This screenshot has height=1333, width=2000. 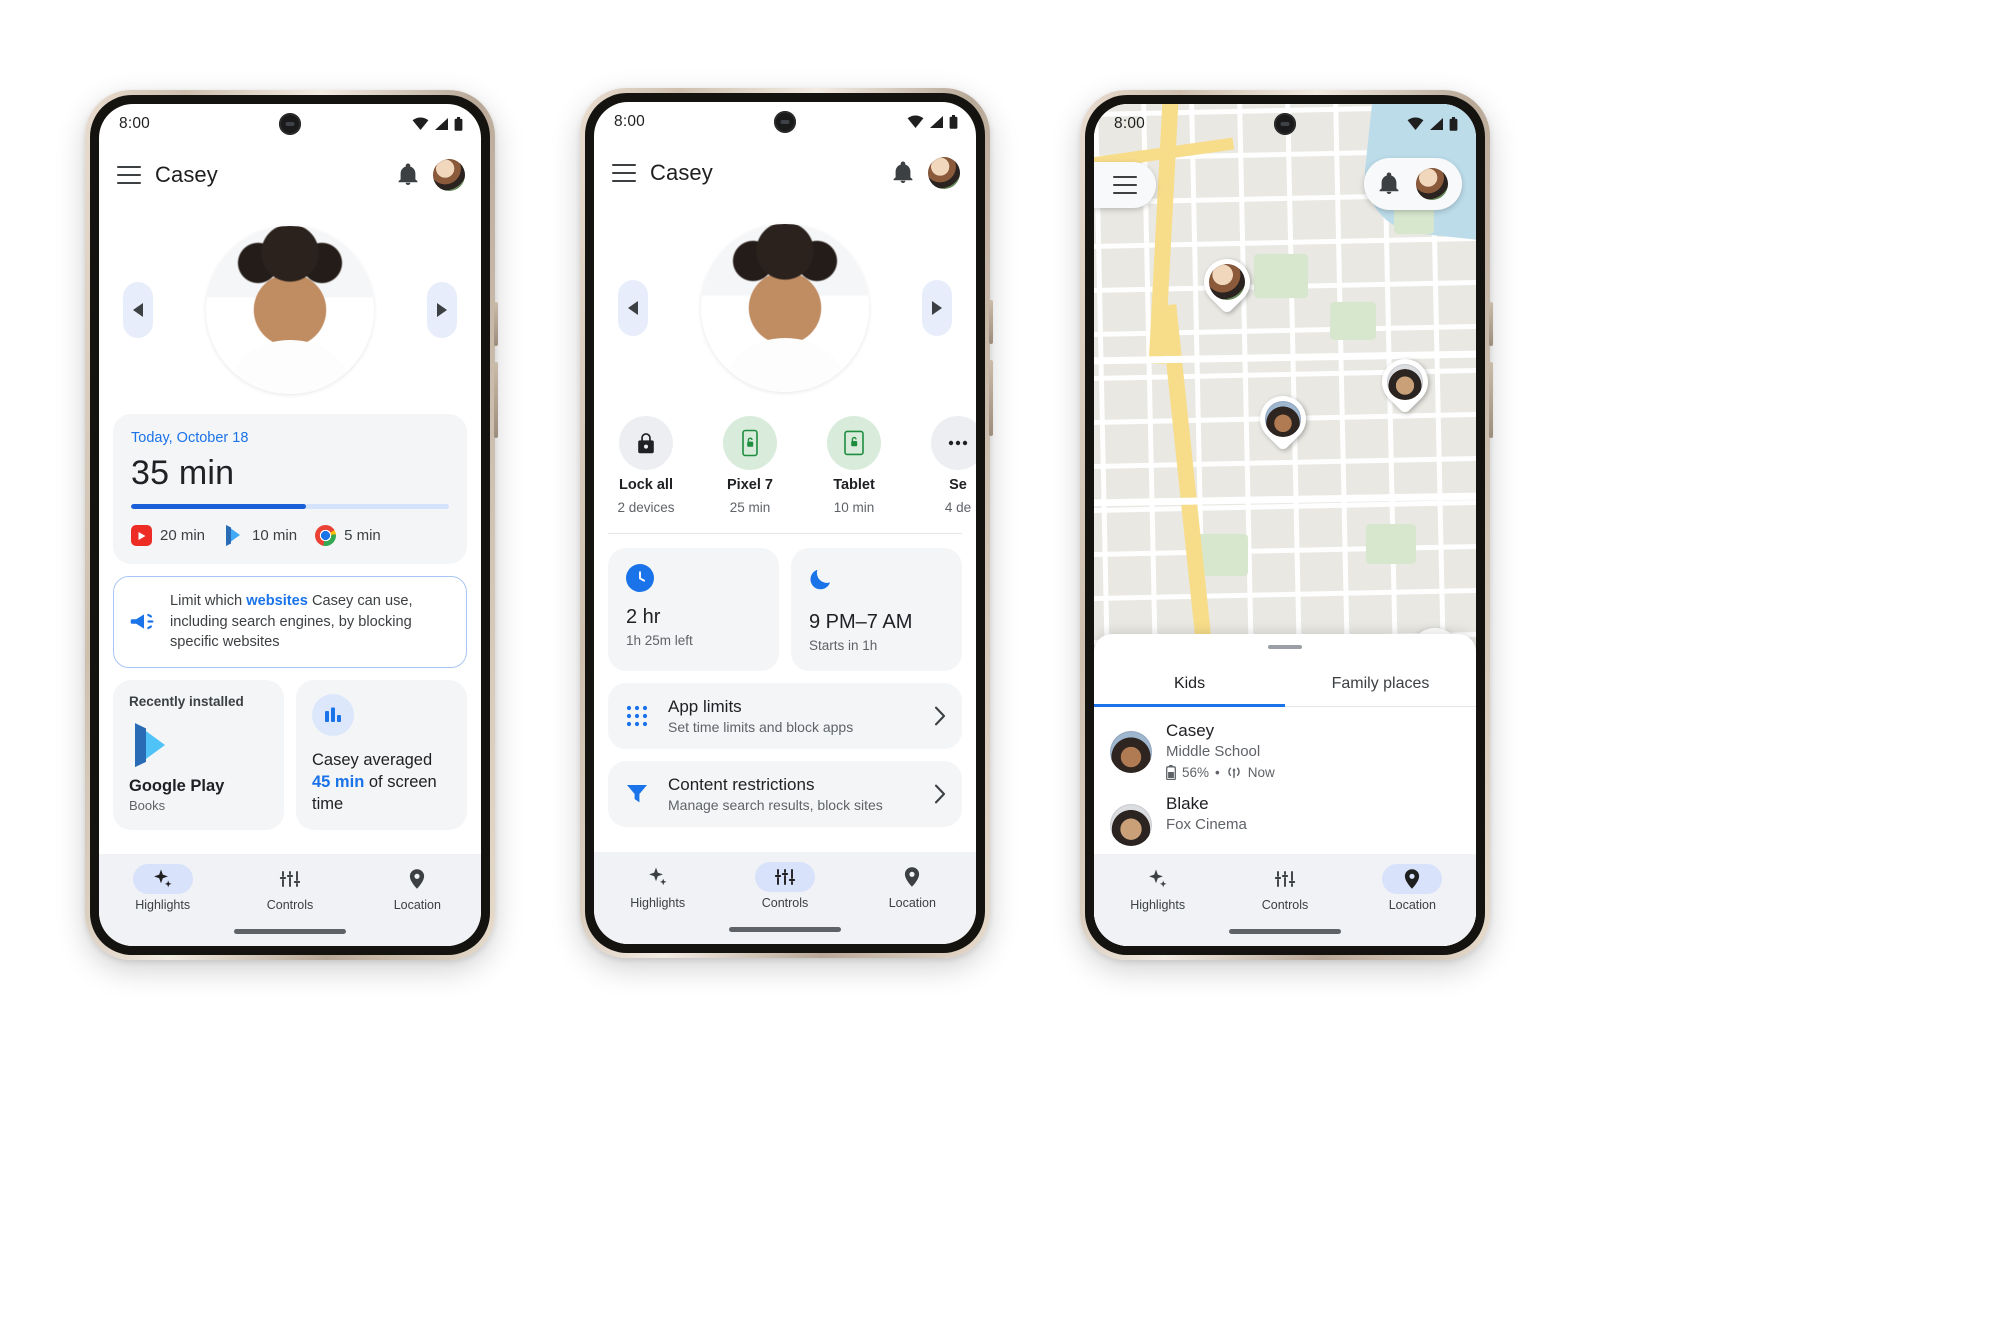 I want to click on map-marker-parent, so click(x=1227, y=282).